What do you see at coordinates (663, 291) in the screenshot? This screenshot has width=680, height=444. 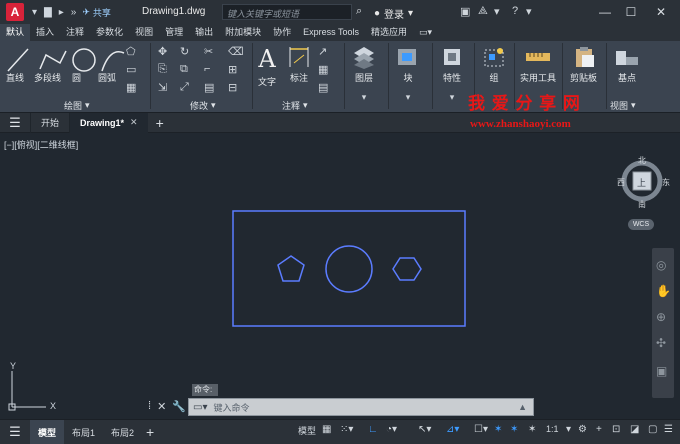 I see `pan-hand-icon: ✋` at bounding box center [663, 291].